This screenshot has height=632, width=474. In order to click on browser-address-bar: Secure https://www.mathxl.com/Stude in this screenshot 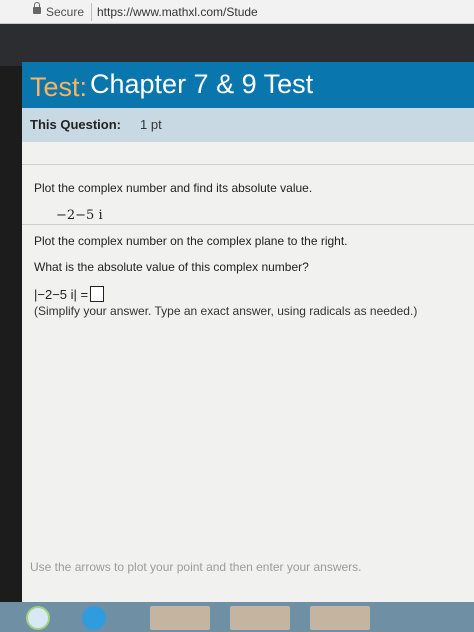, I will do `click(237, 12)`.